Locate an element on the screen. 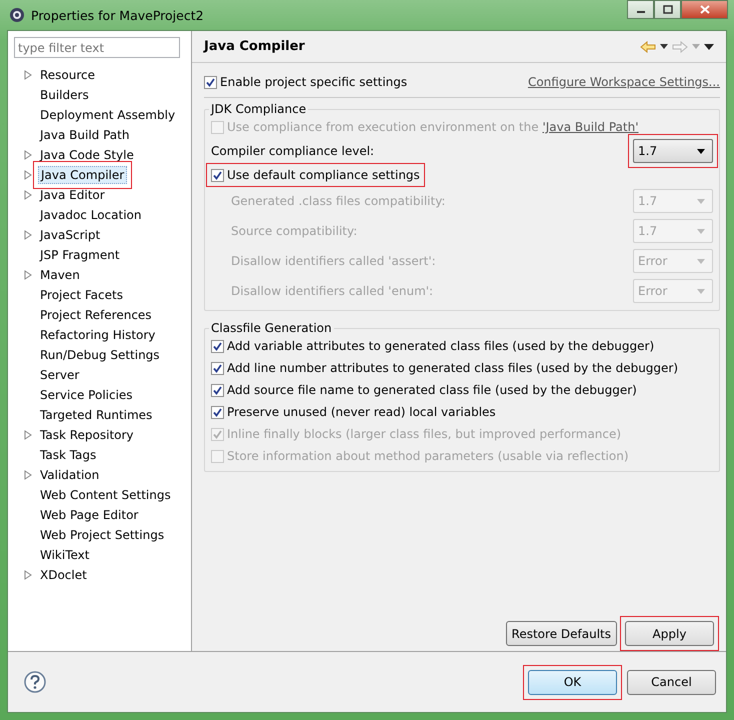  tree-item: Java Compiler is located at coordinates (83, 175).